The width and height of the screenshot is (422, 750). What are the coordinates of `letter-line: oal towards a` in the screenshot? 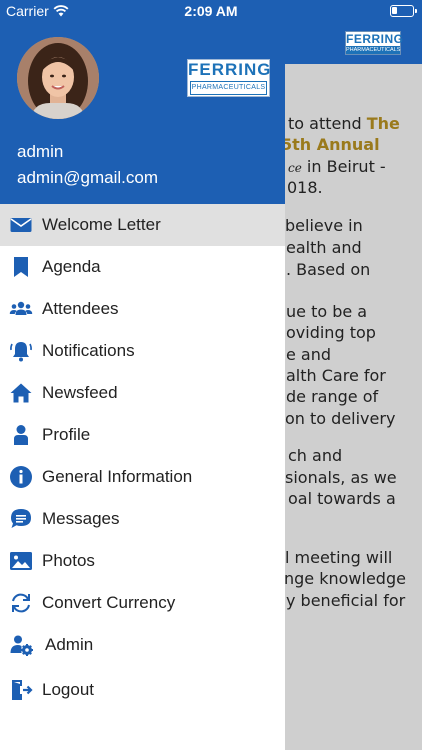 It's located at (355, 498).